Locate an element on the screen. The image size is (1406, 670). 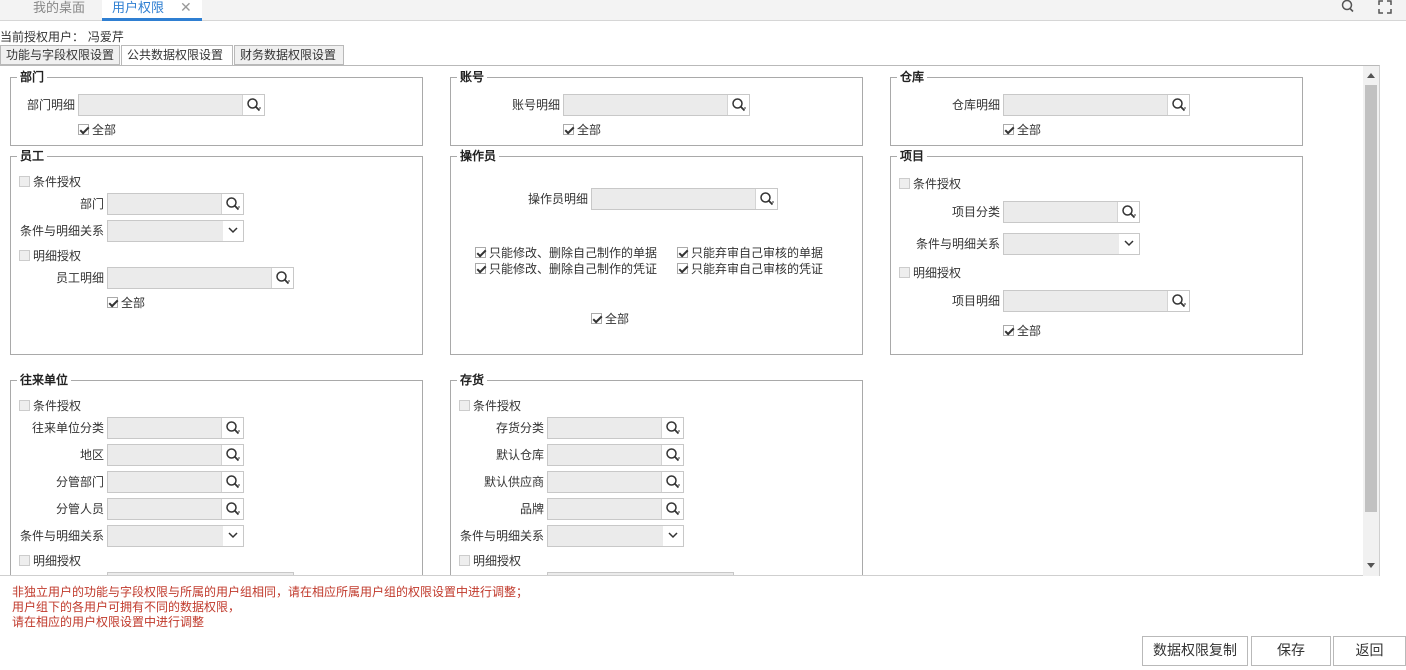
subtab-finance-data: 财务数据权限设置 is located at coordinates (289, 55).